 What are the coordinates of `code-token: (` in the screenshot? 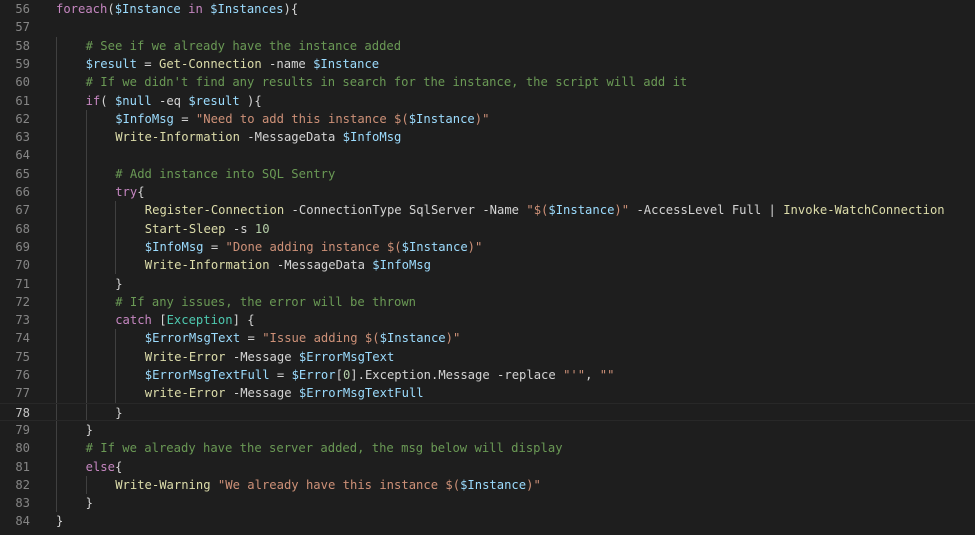 It's located at (107, 100).